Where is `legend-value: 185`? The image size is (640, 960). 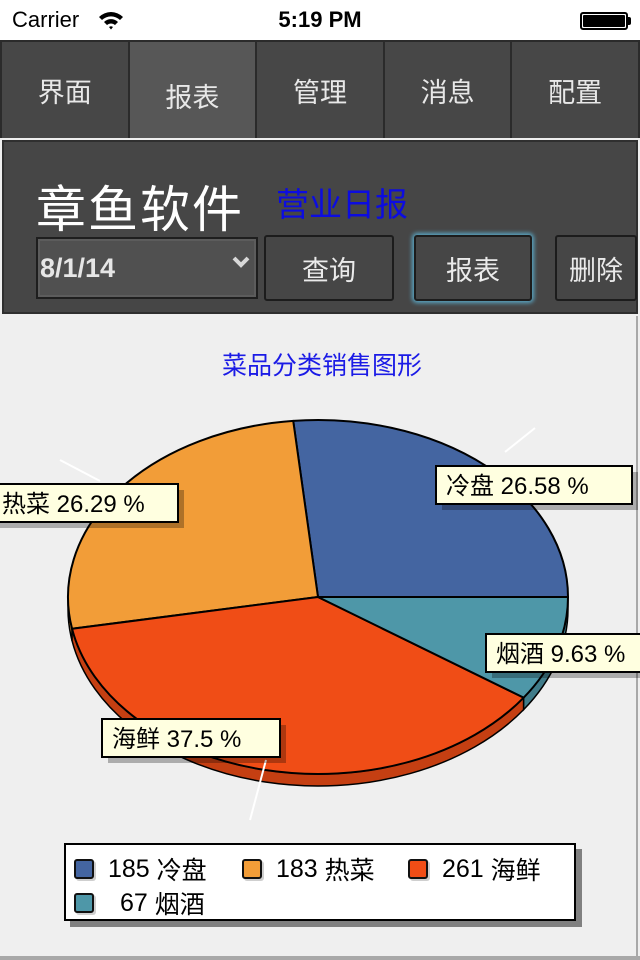
legend-value: 185 is located at coordinates (129, 868).